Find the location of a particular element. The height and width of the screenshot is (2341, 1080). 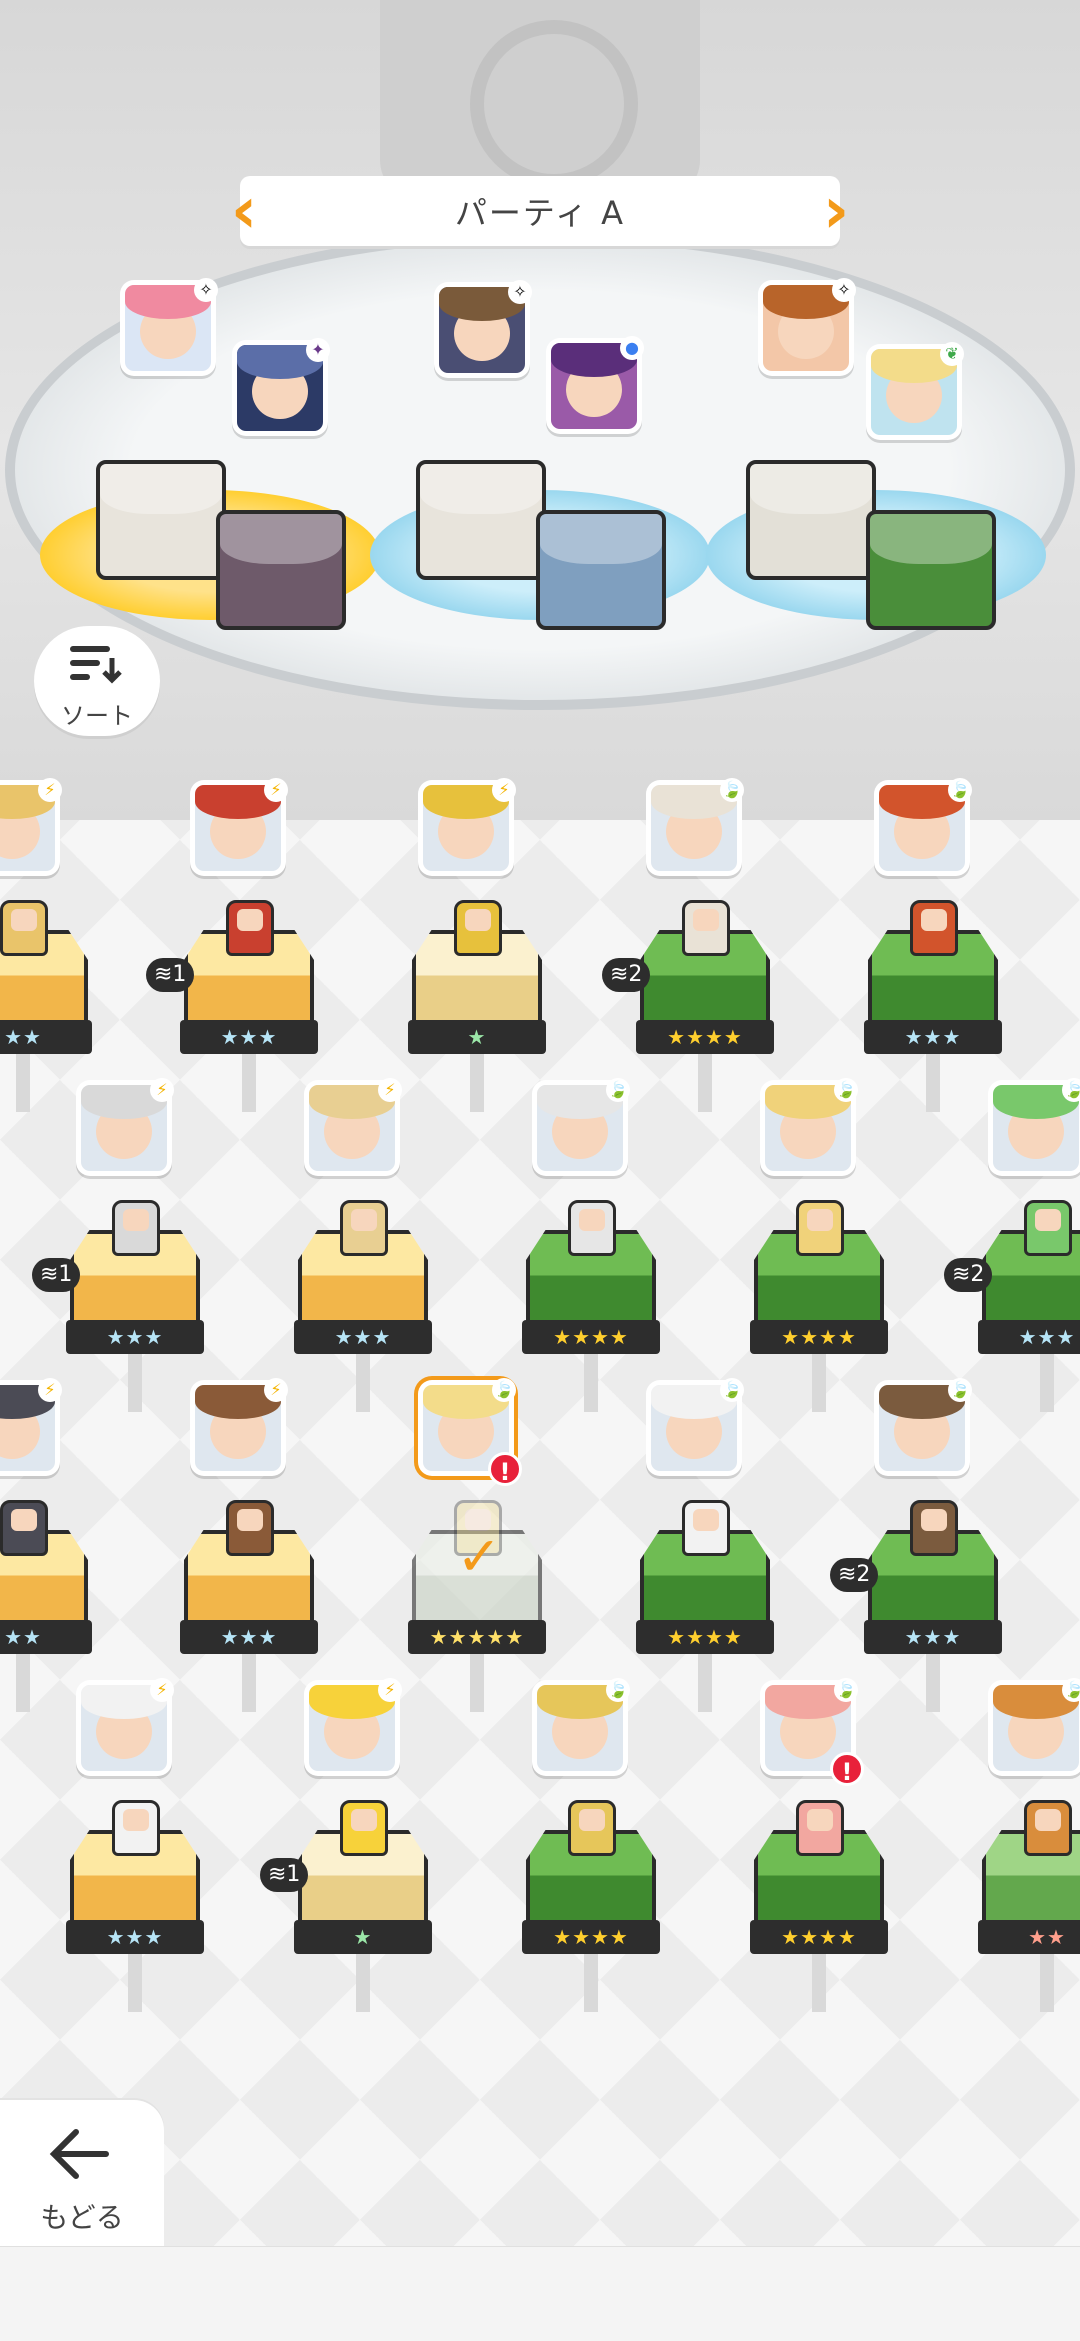

party-slot-1: ✧ ✦ is located at coordinates (210, 454).